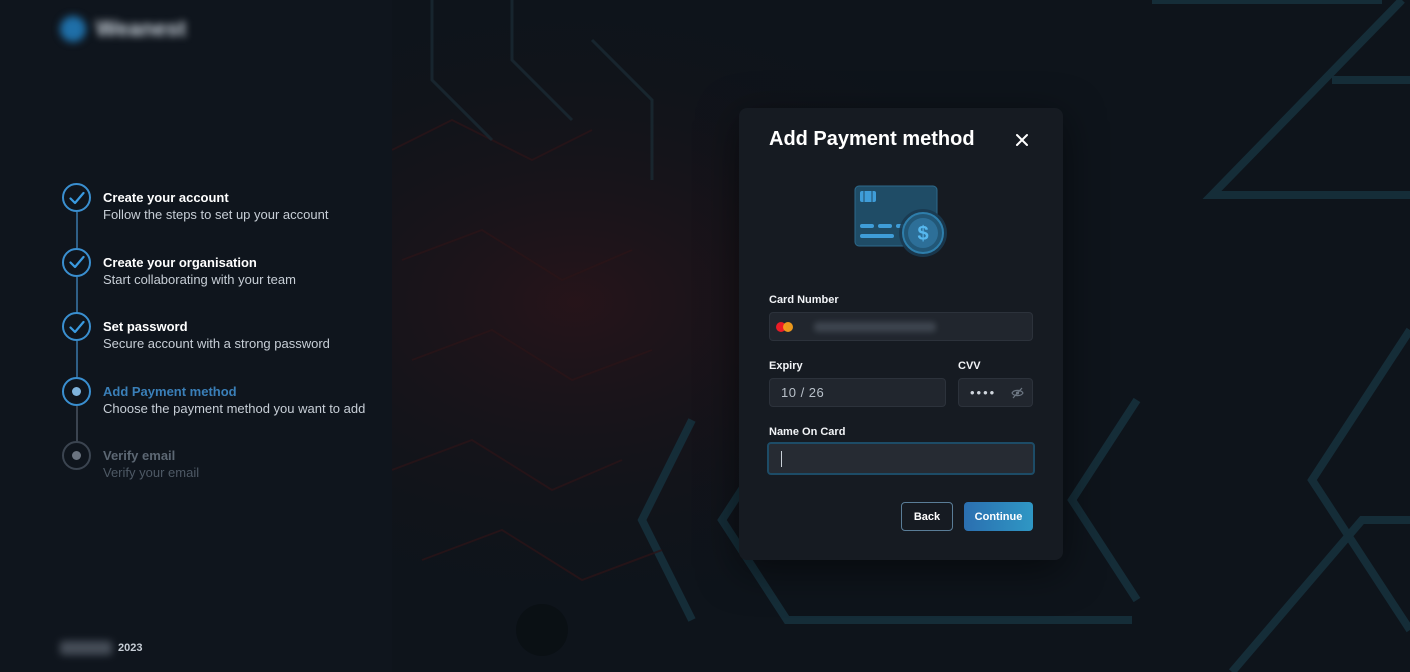 This screenshot has height=672, width=1410. Describe the element at coordinates (807, 432) in the screenshot. I see `name-on-card-label: Name On Card` at that location.